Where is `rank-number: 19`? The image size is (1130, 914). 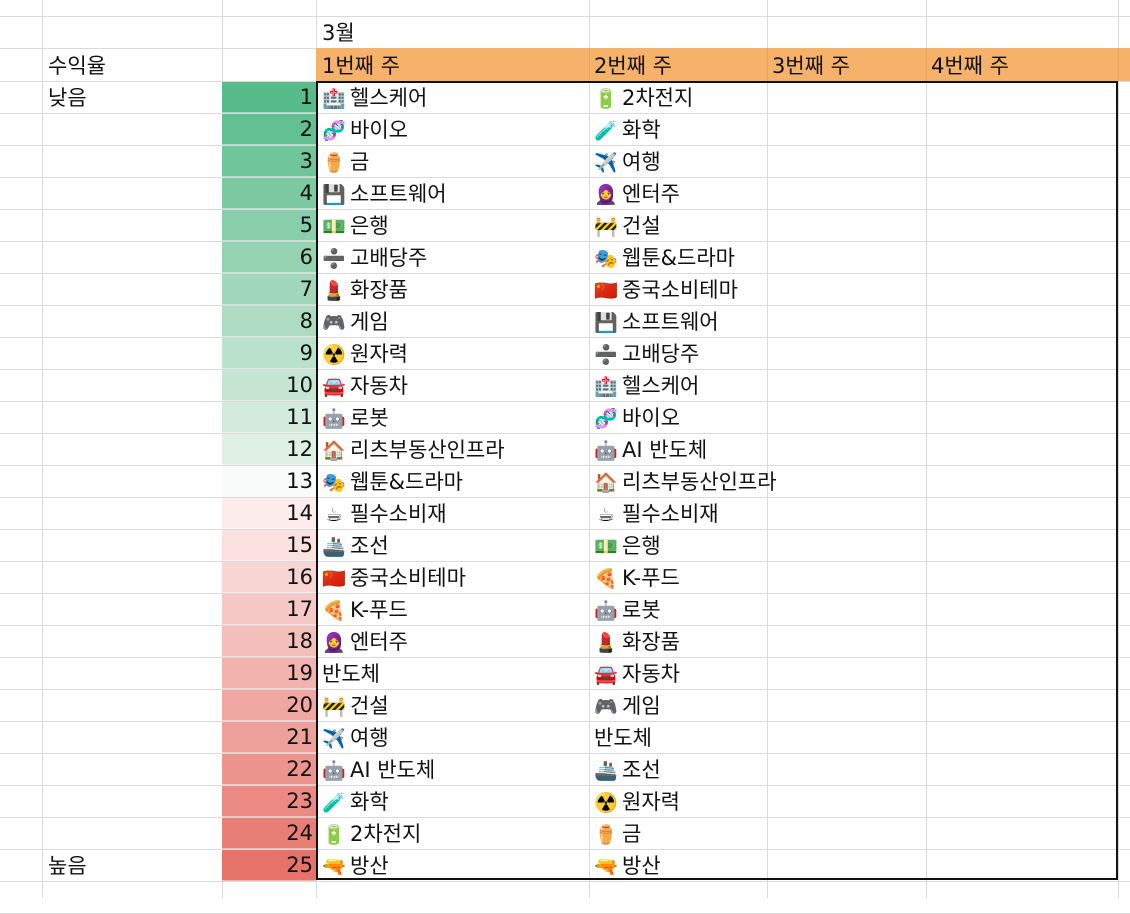
rank-number: 19 is located at coordinates (299, 673).